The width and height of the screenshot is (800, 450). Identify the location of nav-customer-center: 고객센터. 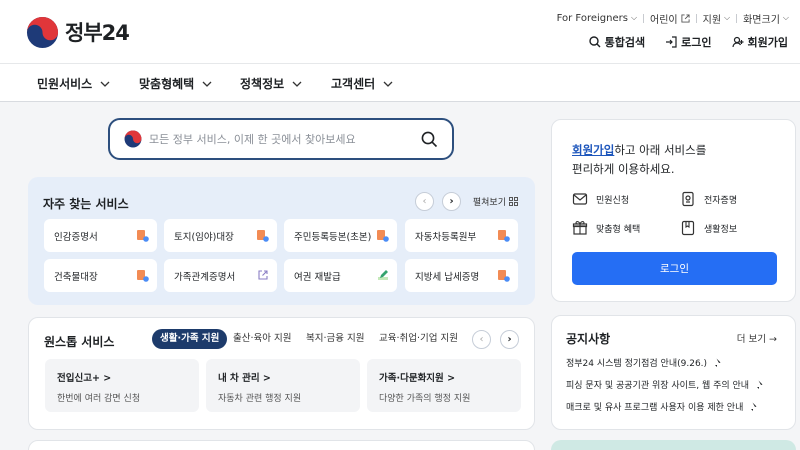
(362, 83).